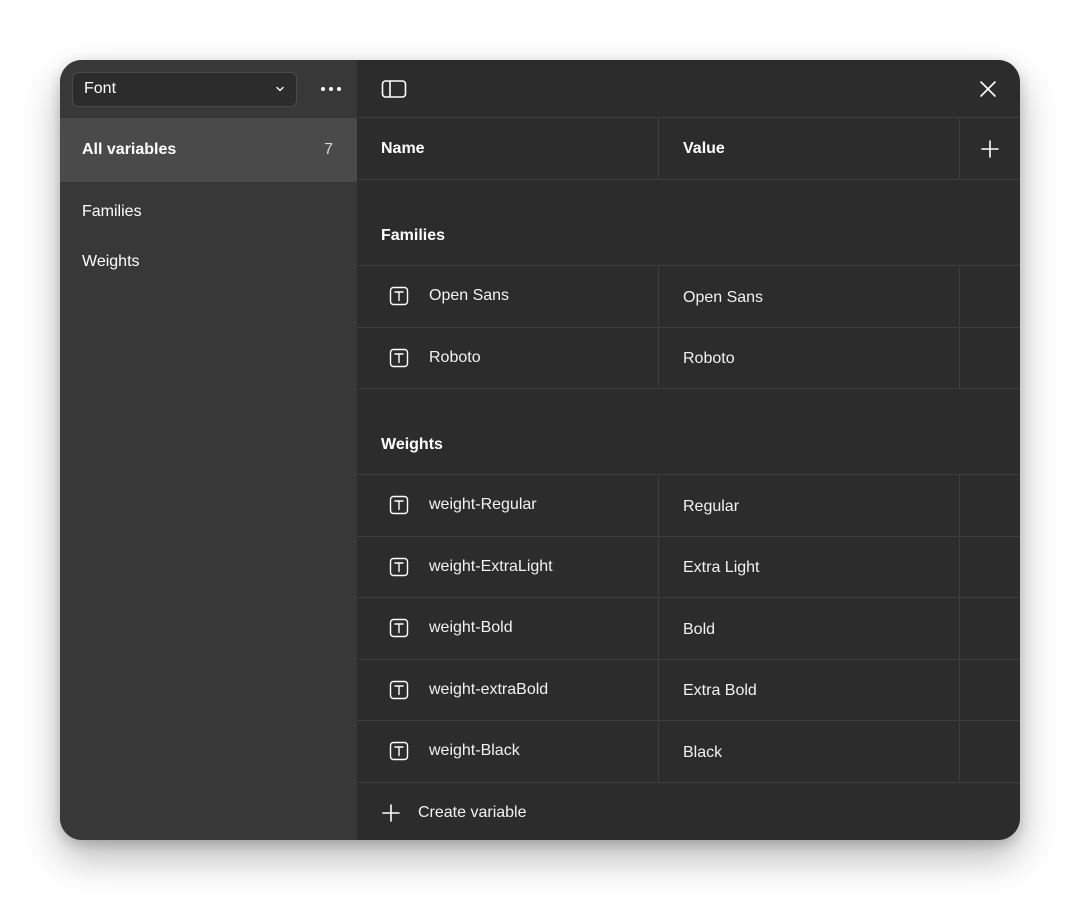  Describe the element at coordinates (508, 148) in the screenshot. I see `column-header-name: Name` at that location.